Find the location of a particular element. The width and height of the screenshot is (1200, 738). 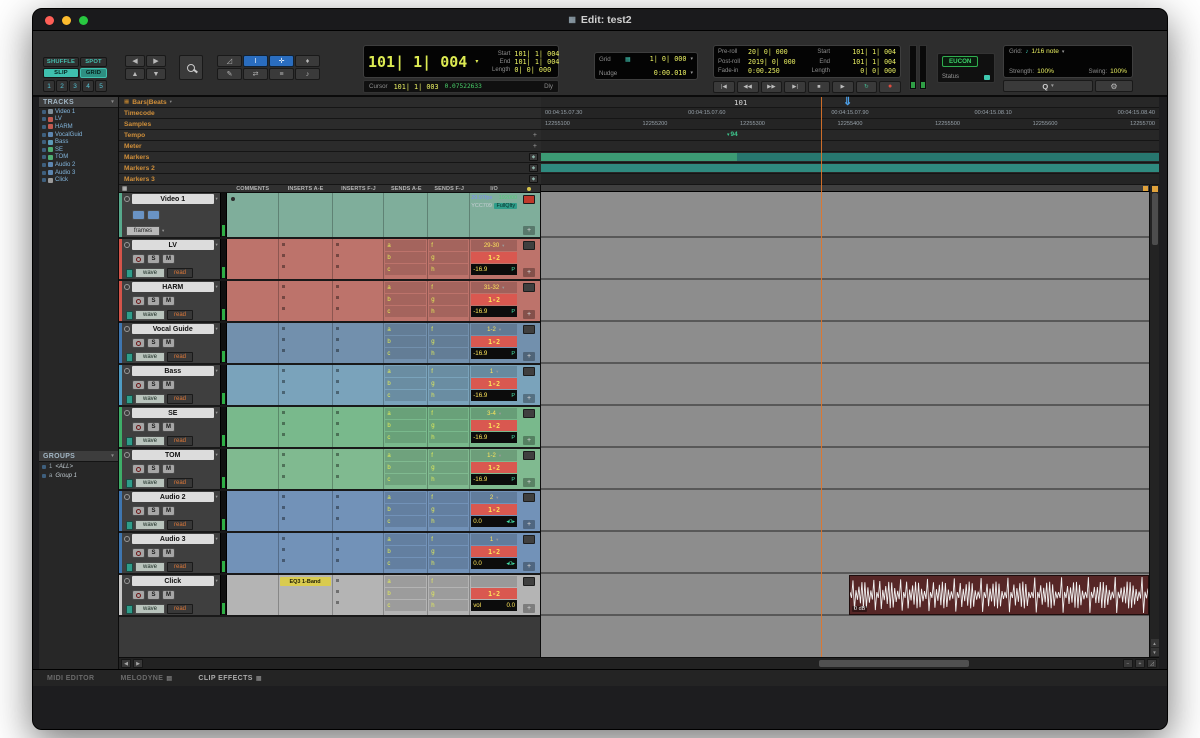

sends-ae-cell: a b c is located at coordinates (406, 385).